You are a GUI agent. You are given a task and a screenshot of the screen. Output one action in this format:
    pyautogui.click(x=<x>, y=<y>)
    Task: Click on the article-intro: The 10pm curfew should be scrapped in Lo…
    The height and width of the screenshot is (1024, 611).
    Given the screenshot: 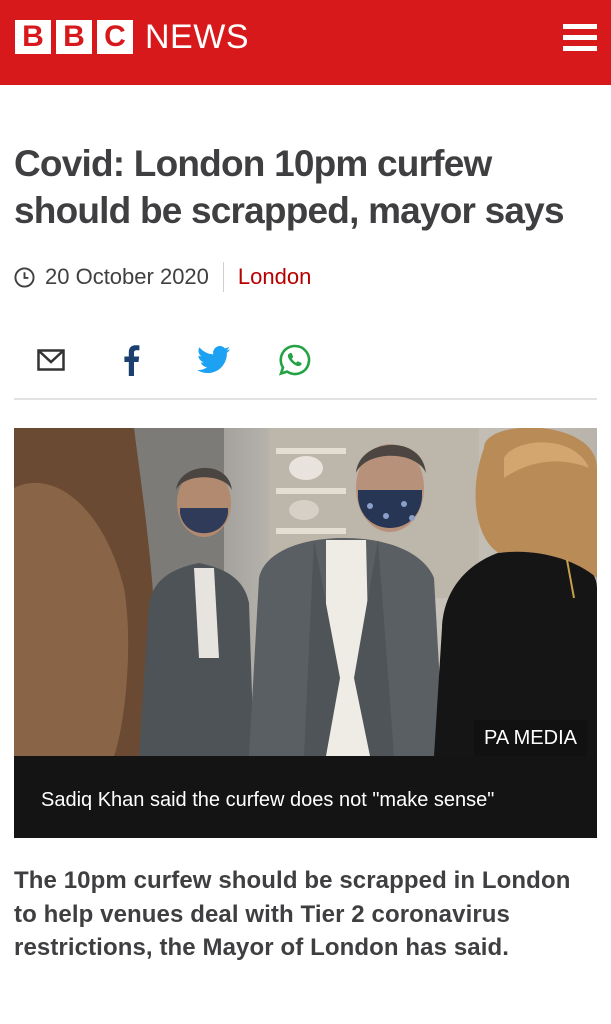 What is the action you would take?
    pyautogui.click(x=292, y=914)
    